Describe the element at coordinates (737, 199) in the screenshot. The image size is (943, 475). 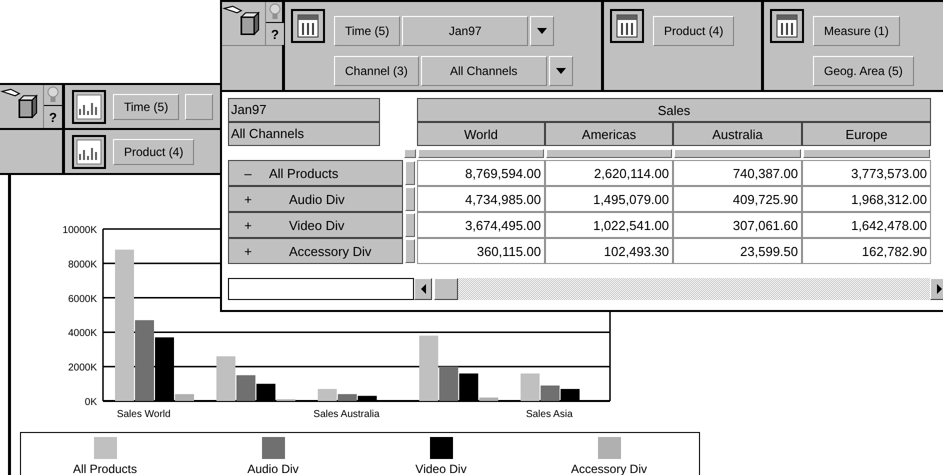
I see `table-cell: 409,725.90` at that location.